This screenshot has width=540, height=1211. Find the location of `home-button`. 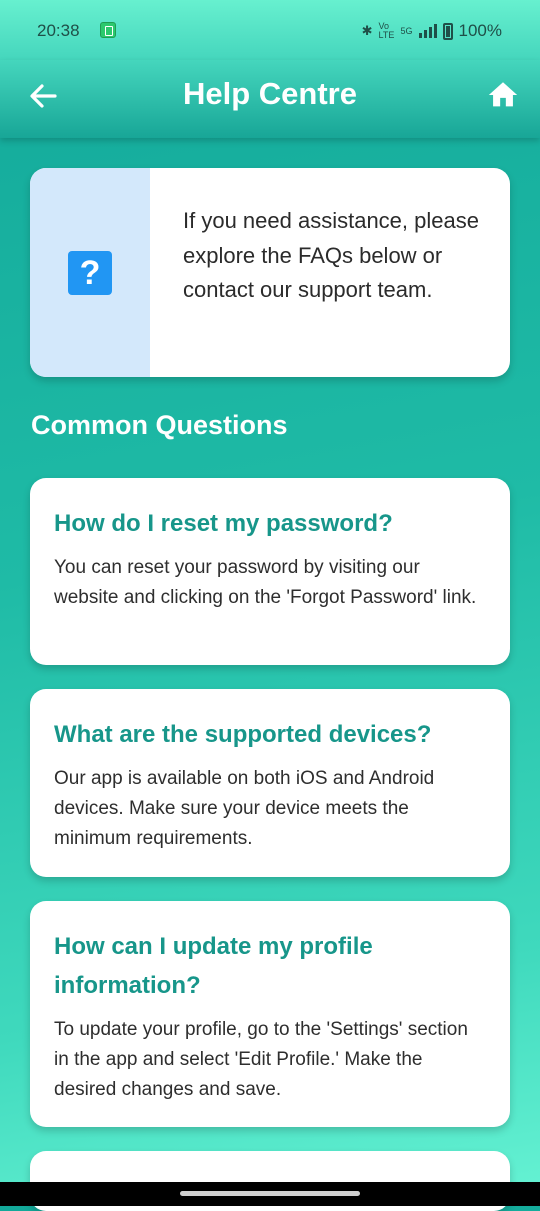

home-button is located at coordinates (503, 95).